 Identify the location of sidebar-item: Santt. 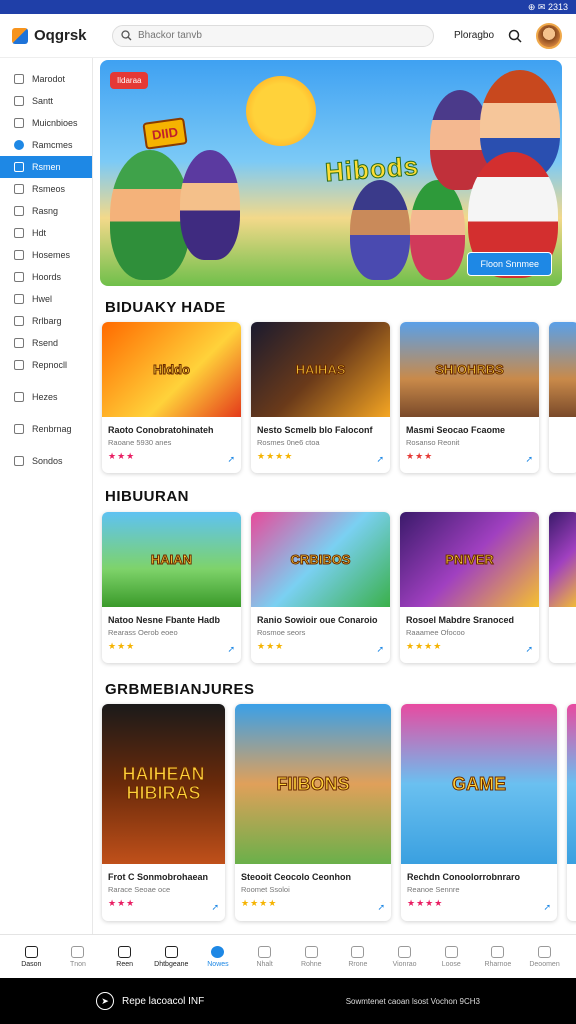
(46, 101).